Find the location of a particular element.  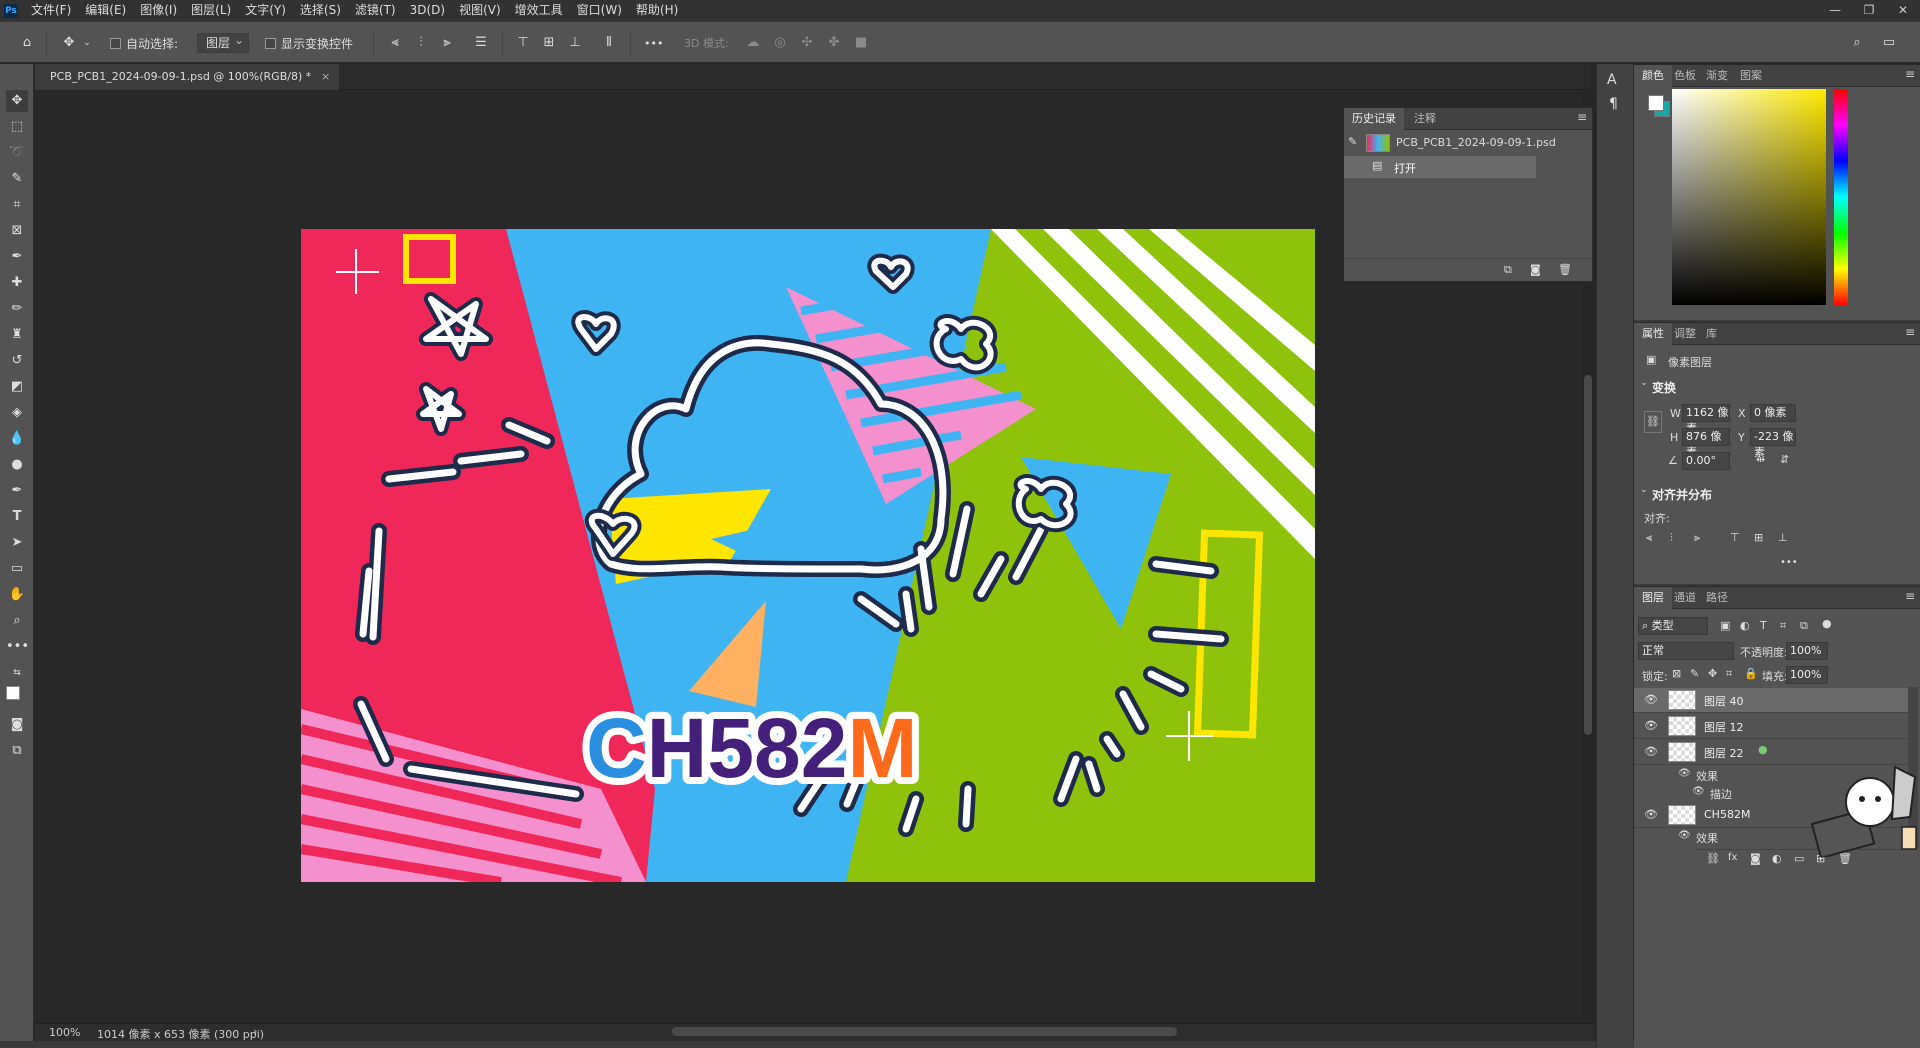

3d-camera-icon: ■ is located at coordinates (861, 43).